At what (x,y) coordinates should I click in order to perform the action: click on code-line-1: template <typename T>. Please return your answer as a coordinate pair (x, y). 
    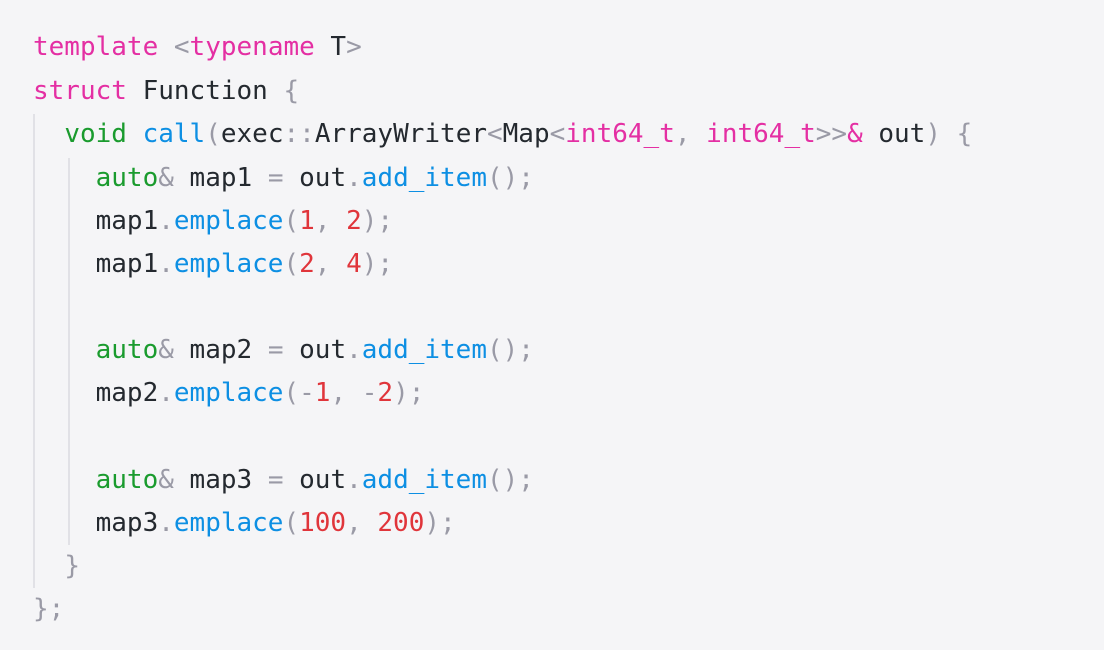
    Looking at the image, I should click on (197, 47).